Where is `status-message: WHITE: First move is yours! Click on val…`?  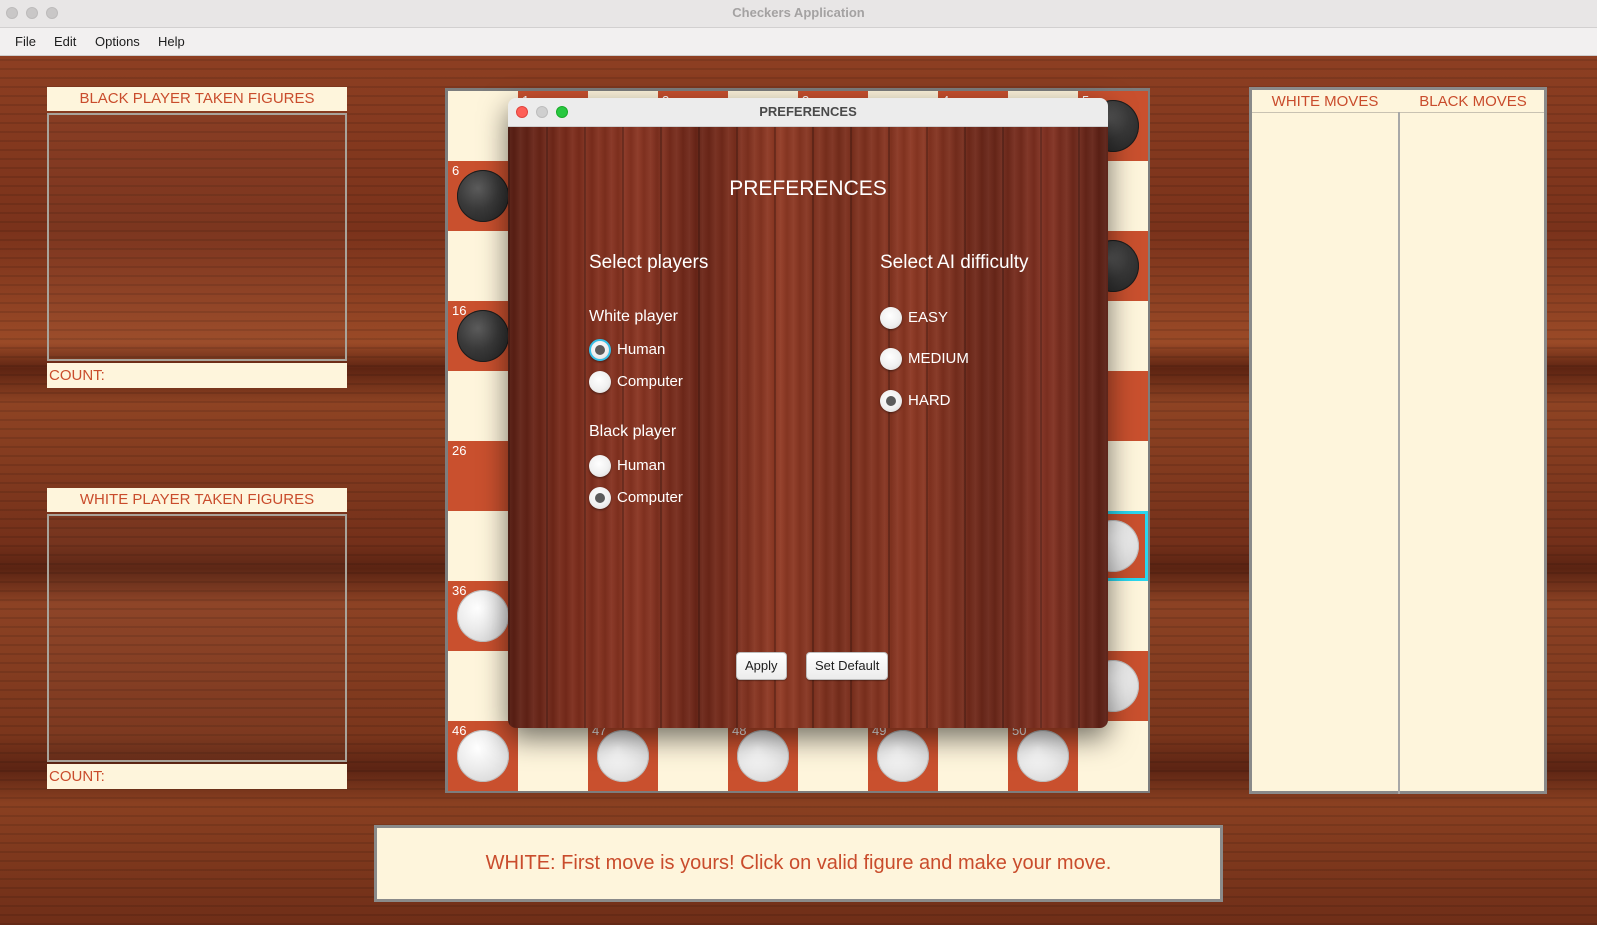 status-message: WHITE: First move is yours! Click on val… is located at coordinates (798, 863).